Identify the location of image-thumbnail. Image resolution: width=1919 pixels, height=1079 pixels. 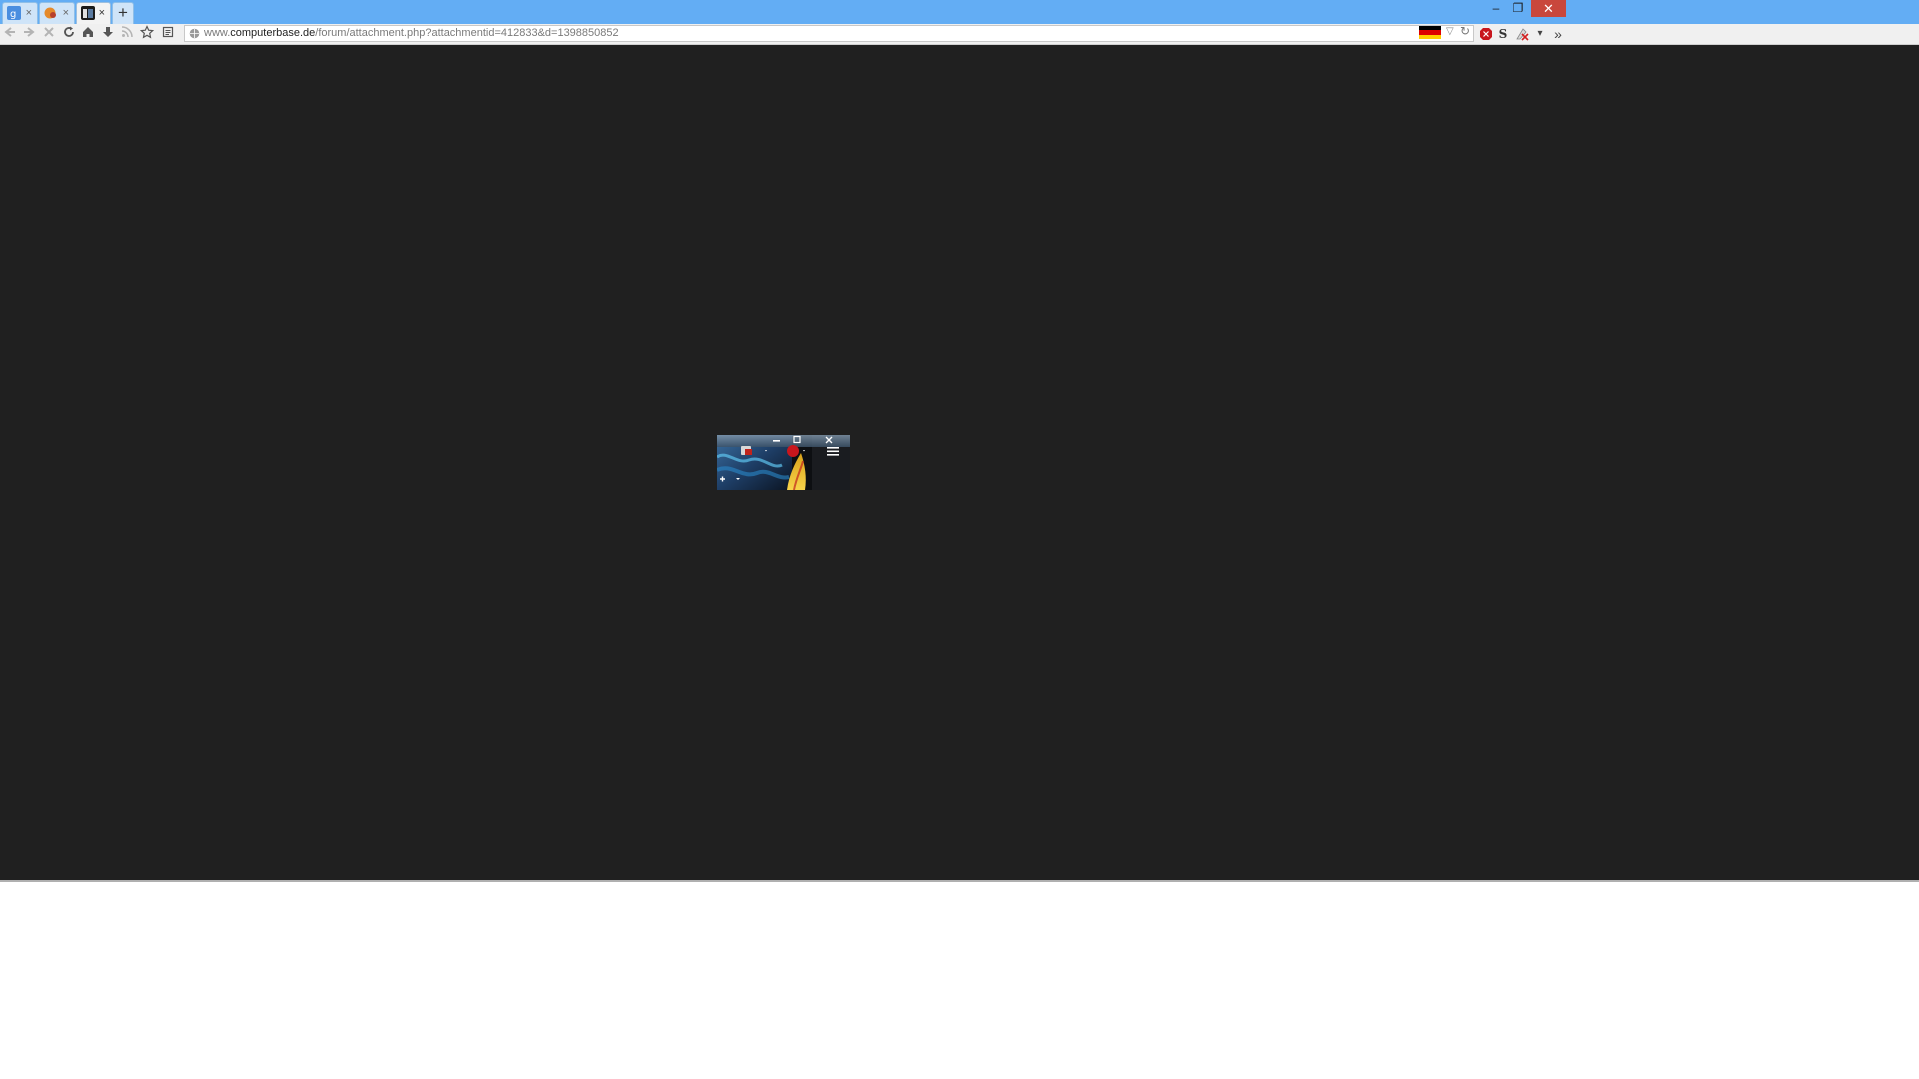
(783, 462).